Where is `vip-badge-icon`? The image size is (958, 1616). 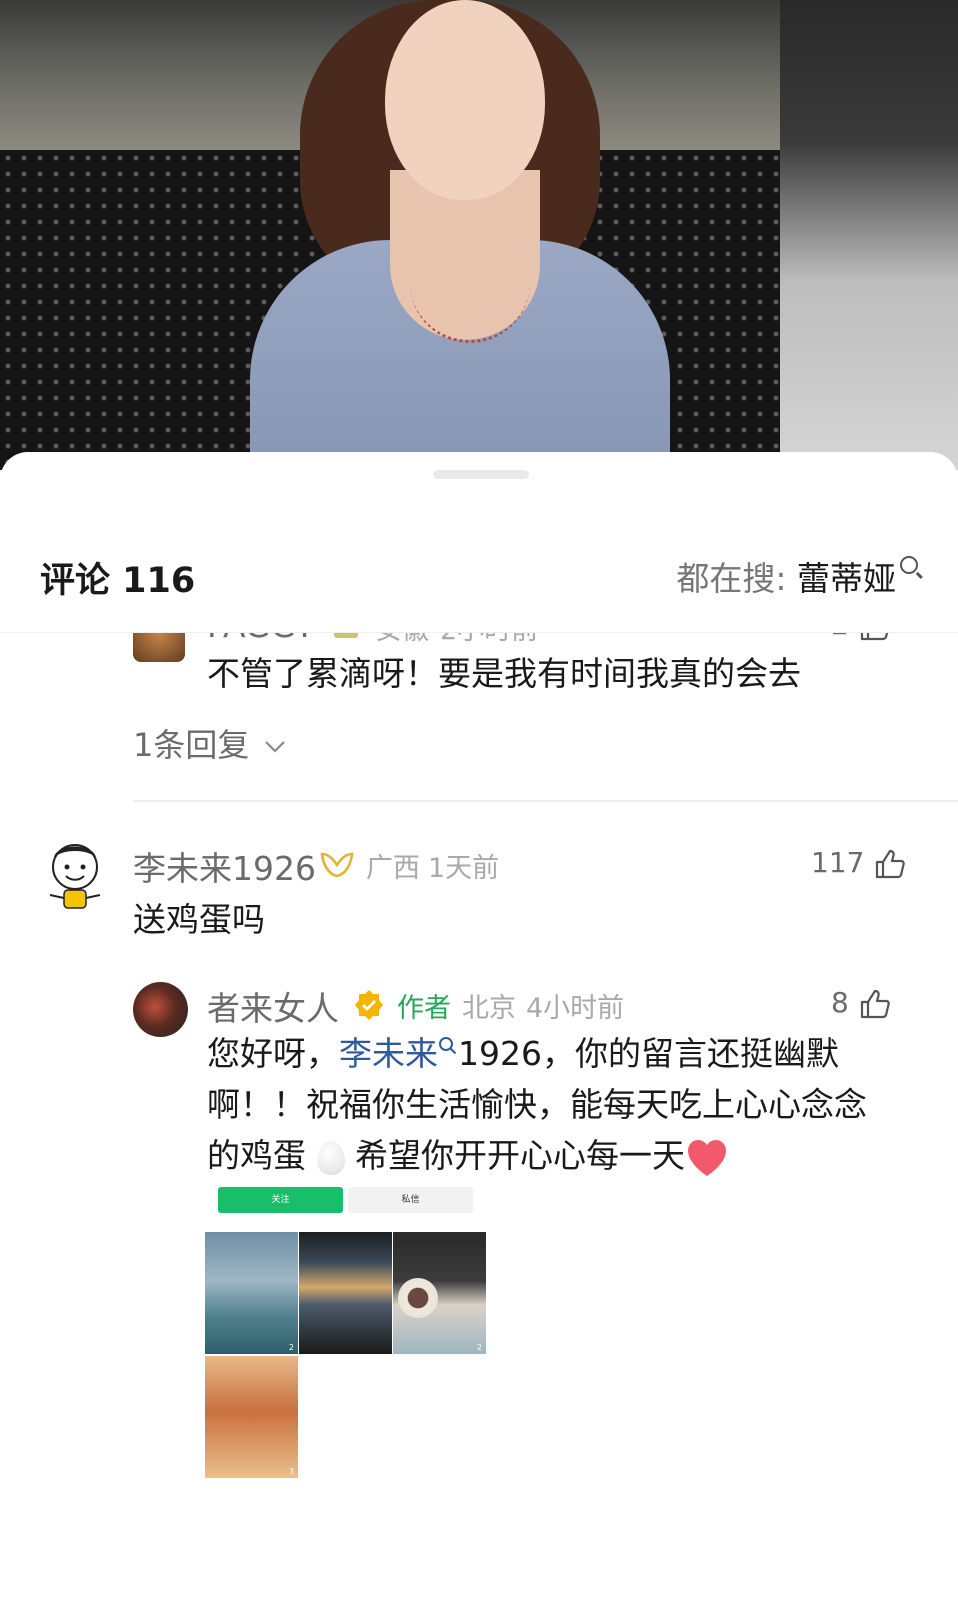
vip-badge-icon is located at coordinates (337, 865).